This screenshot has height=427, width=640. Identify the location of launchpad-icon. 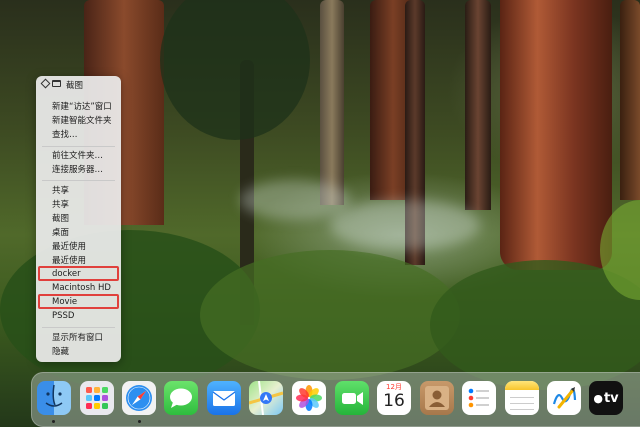
(97, 398).